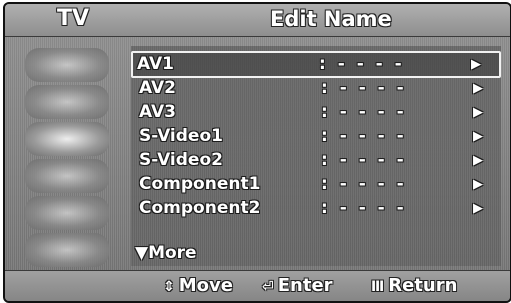  What do you see at coordinates (157, 112) in the screenshot?
I see `item-name: AV3` at bounding box center [157, 112].